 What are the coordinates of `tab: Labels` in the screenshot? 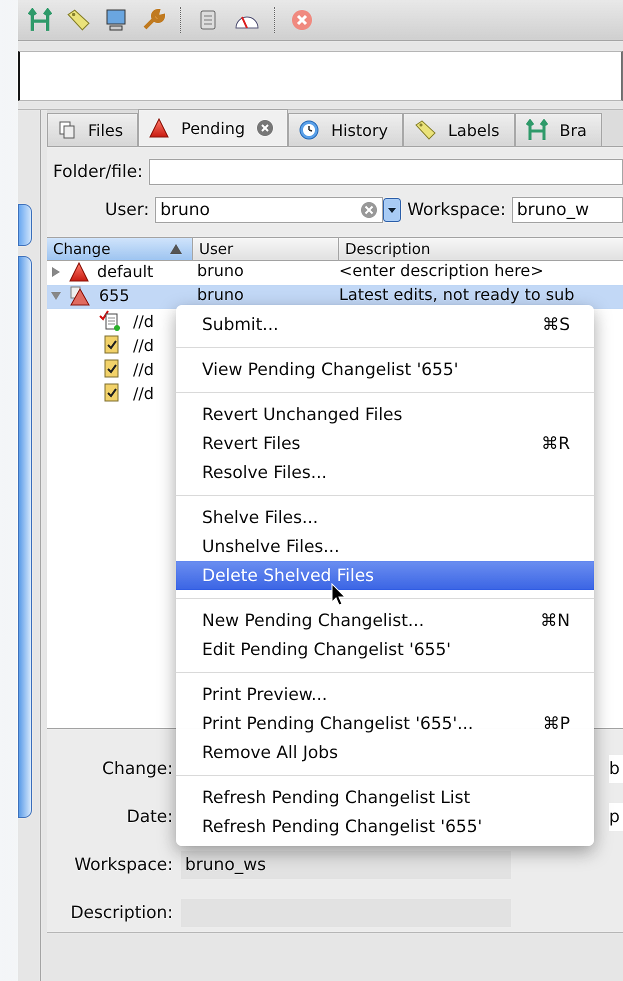 It's located at (458, 129).